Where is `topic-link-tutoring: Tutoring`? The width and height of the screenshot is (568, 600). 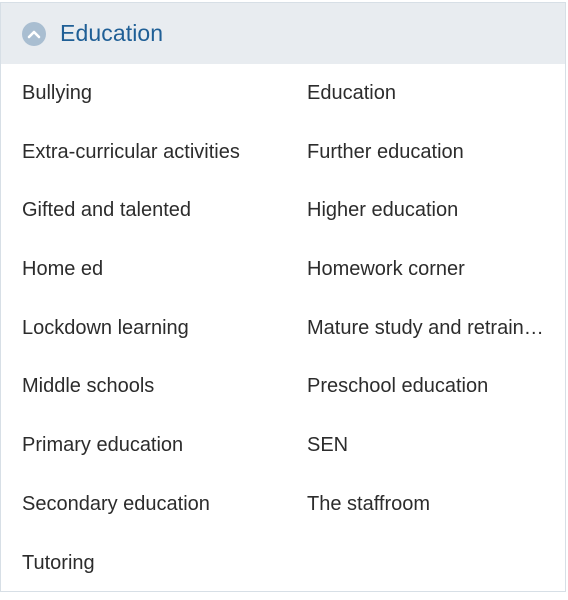
topic-link-tutoring: Tutoring is located at coordinates (157, 563).